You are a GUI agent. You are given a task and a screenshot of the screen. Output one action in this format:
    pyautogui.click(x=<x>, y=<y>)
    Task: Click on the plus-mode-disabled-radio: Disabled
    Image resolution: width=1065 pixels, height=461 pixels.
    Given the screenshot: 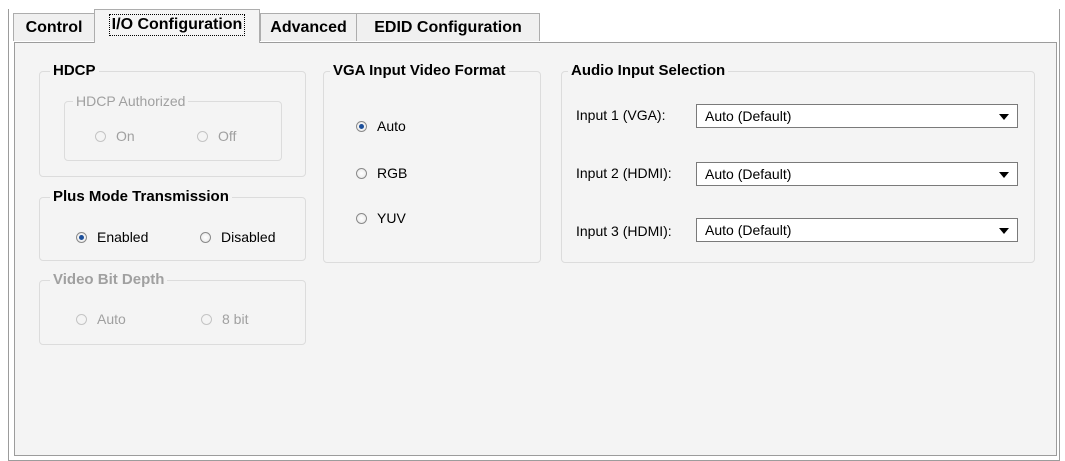 What is the action you would take?
    pyautogui.click(x=237, y=237)
    